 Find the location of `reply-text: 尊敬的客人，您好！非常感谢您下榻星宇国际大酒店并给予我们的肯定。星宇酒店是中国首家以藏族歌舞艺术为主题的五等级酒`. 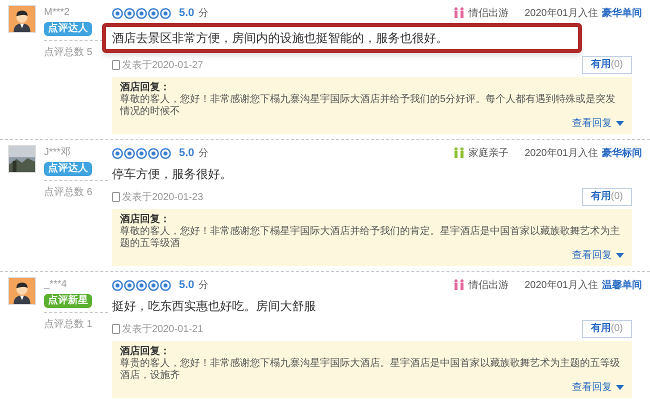

reply-text: 尊敬的客人，您好！非常感谢您下榻星宇国际大酒店并给予我们的肯定。星宇酒店是中国首家以藏族歌舞艺术为主题的五等级酒 is located at coordinates (370, 238).